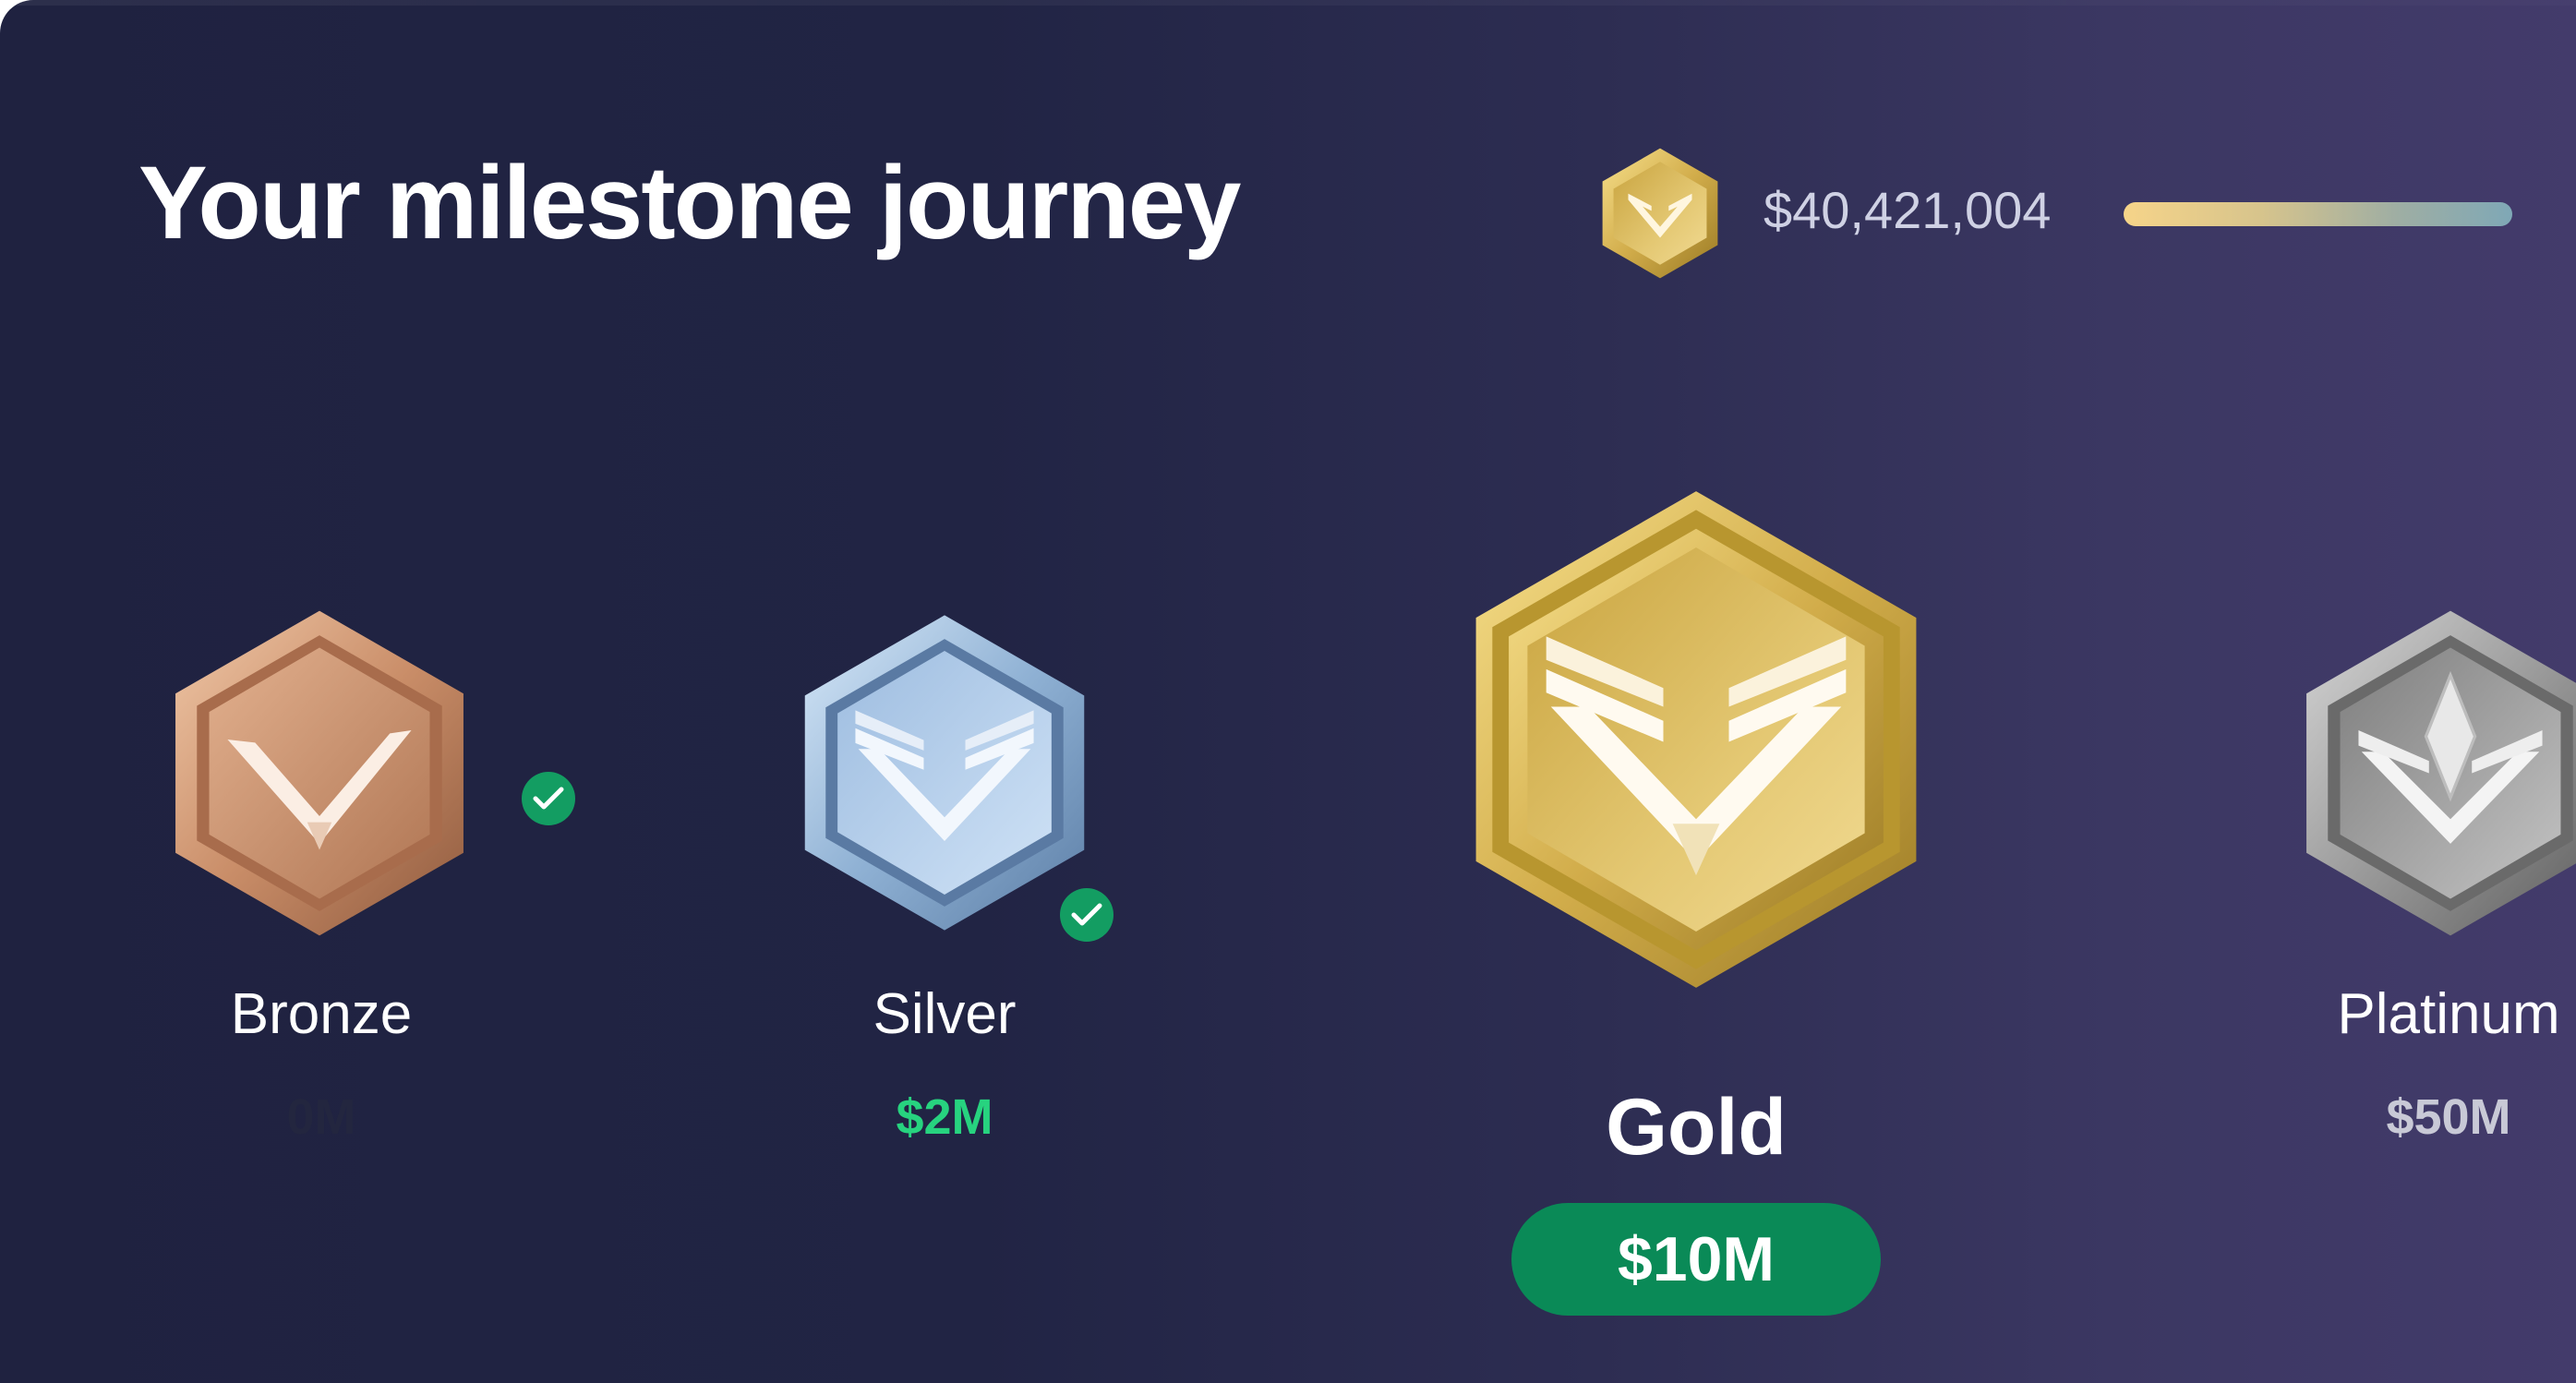 This screenshot has height=1383, width=2576. I want to click on progress-fill, so click(2318, 214).